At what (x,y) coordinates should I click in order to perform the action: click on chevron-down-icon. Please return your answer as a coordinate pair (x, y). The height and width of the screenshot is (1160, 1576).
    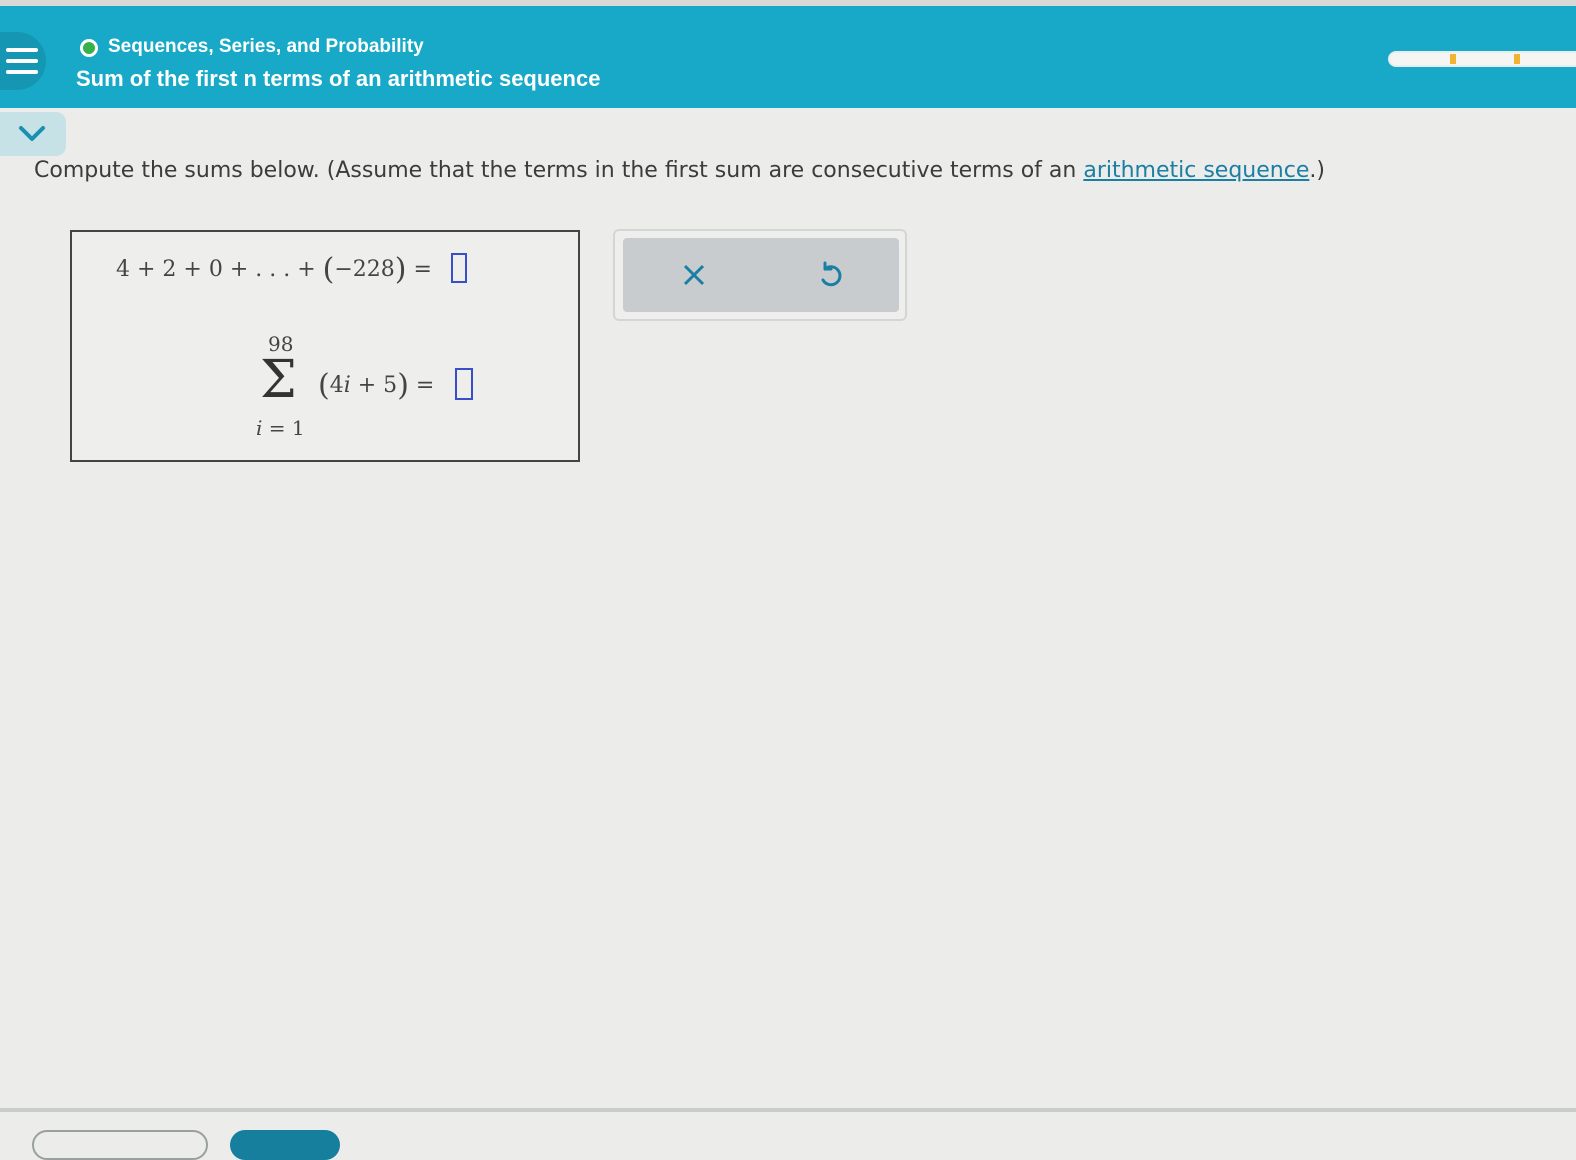
    Looking at the image, I should click on (32, 133).